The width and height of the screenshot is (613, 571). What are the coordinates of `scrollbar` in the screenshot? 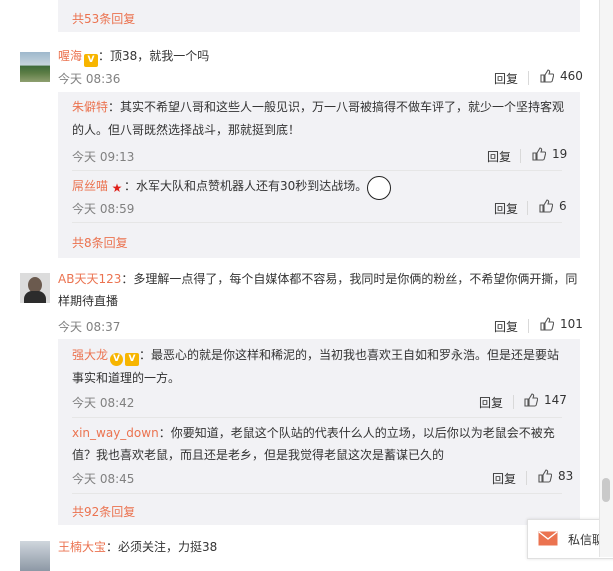 It's located at (606, 278).